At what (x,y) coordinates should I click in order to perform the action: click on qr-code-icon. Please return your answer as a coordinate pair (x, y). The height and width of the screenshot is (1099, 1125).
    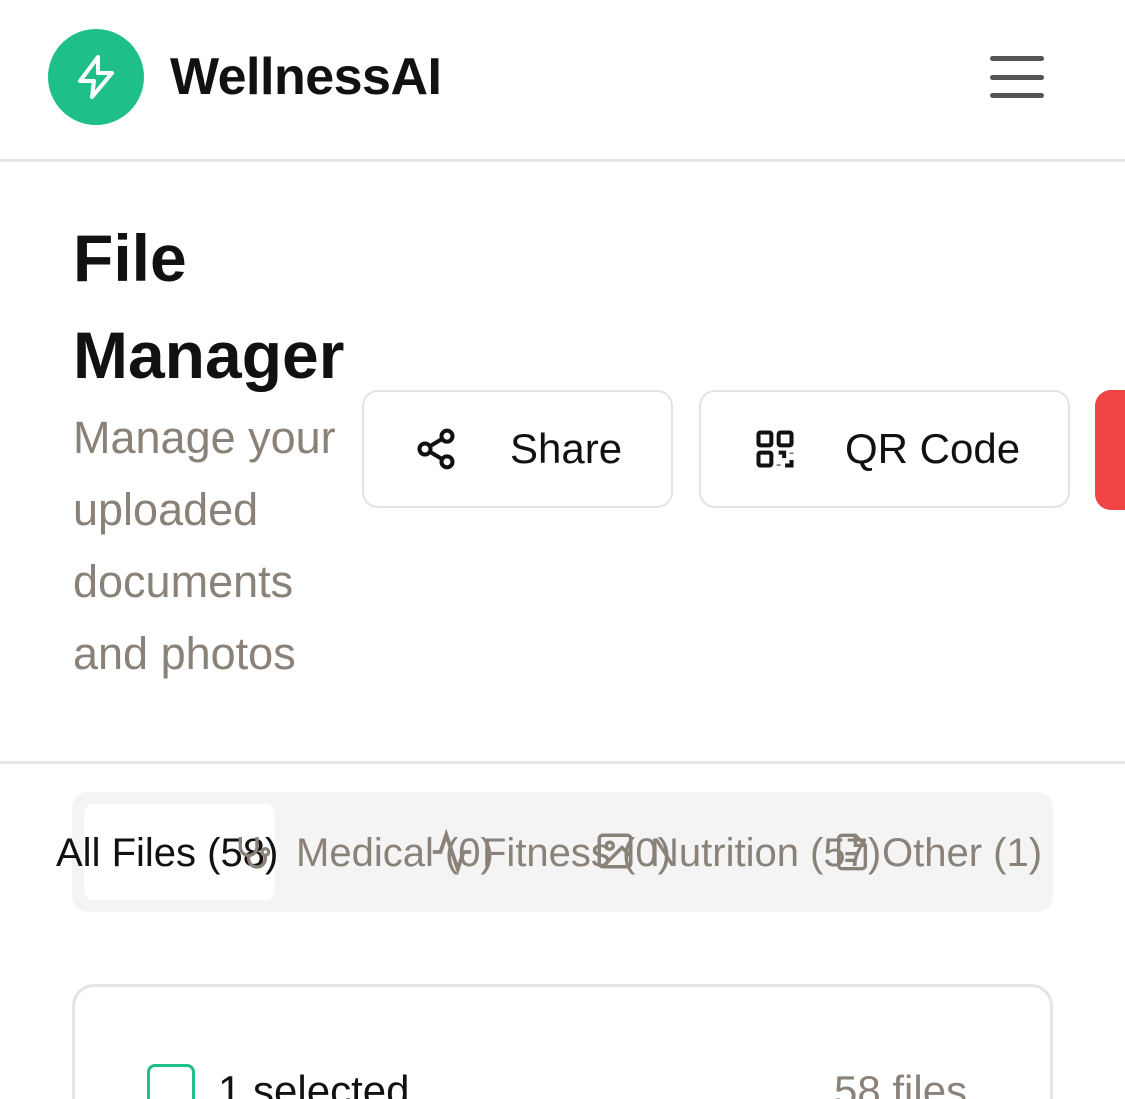
    Looking at the image, I should click on (775, 449).